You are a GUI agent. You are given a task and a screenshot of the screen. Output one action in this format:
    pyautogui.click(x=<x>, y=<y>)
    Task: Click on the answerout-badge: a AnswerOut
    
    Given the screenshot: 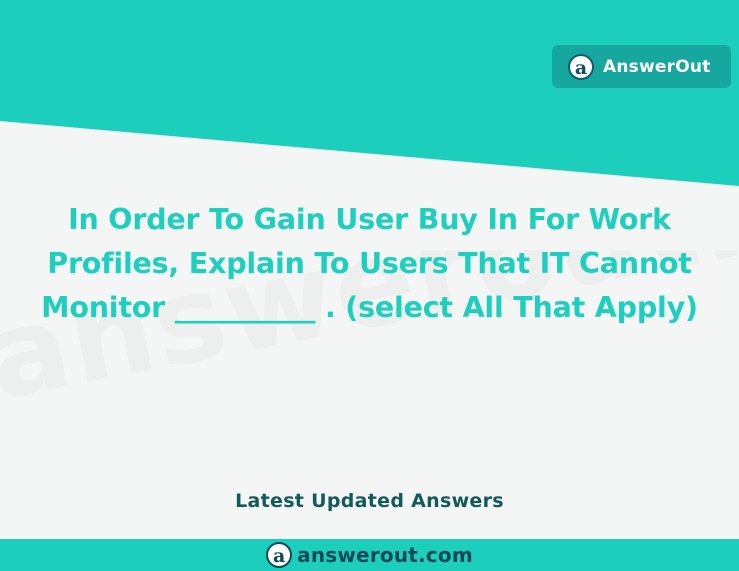 What is the action you would take?
    pyautogui.click(x=641, y=66)
    